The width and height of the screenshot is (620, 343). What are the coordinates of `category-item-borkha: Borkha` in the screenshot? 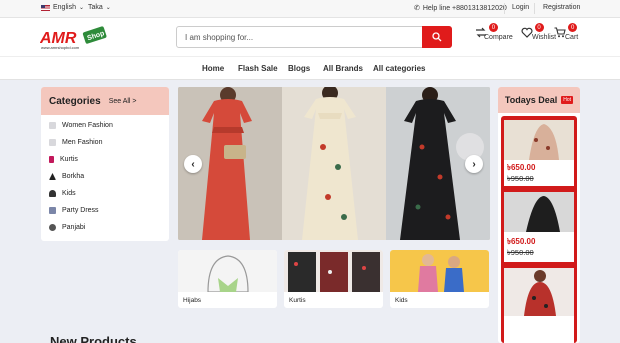 It's located at (66, 176).